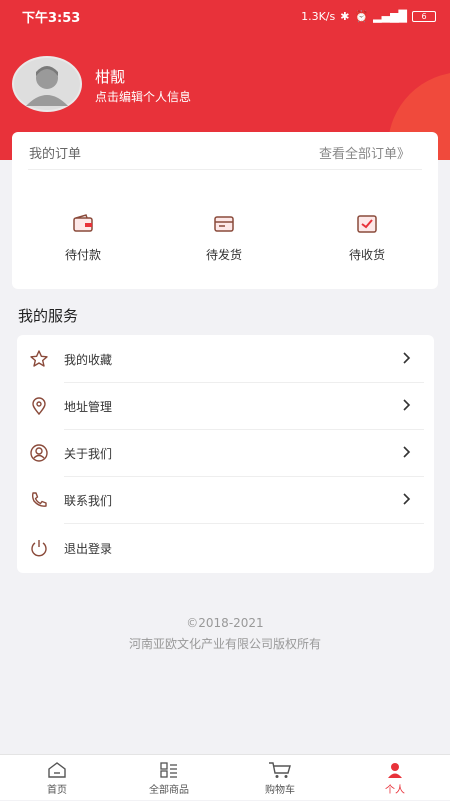 This screenshot has height=801, width=450. What do you see at coordinates (361, 16) in the screenshot?
I see `alarm-icon: ⏰` at bounding box center [361, 16].